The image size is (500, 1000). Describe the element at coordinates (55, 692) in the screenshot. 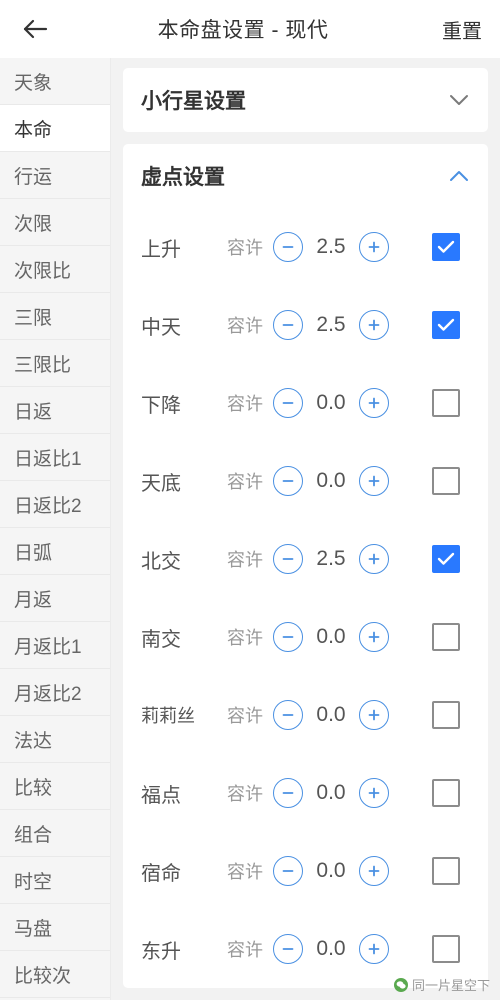

I see `sidebar-item: 月返比2` at that location.